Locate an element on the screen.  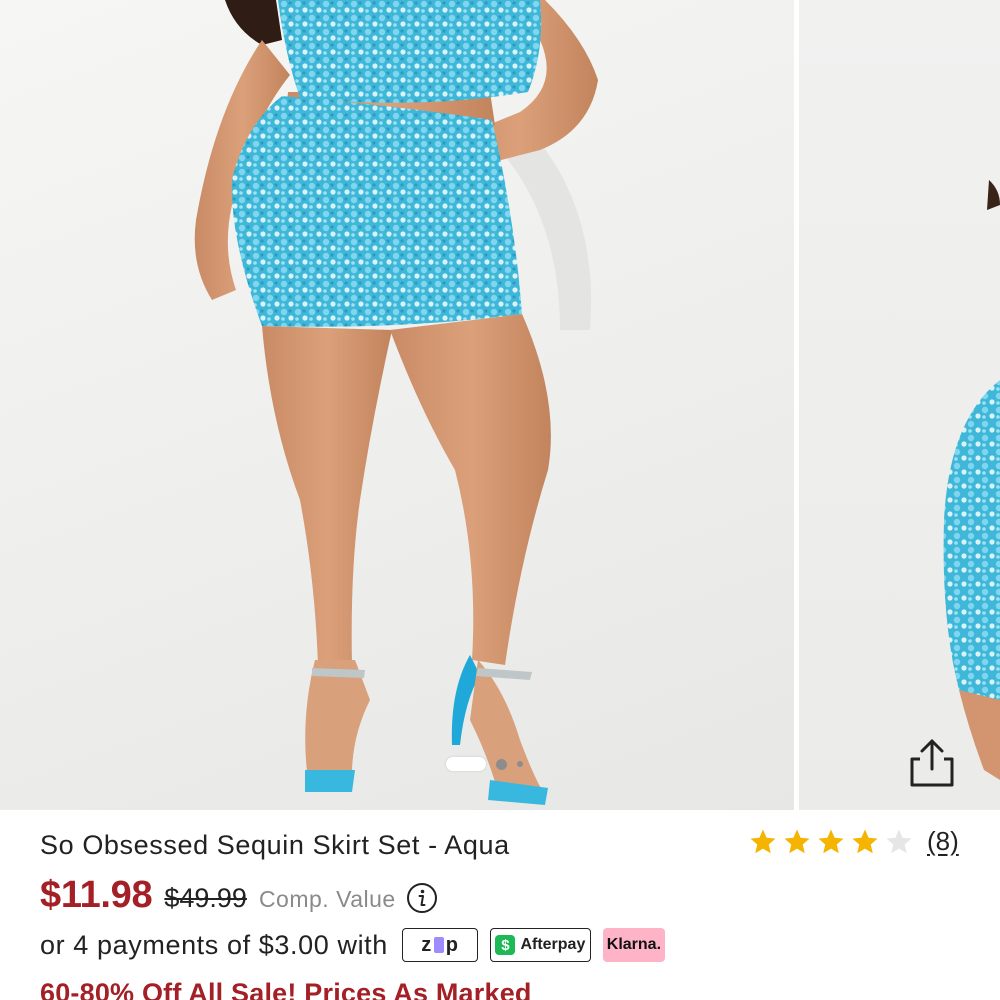
product-rating: (8) is located at coordinates (853, 841).